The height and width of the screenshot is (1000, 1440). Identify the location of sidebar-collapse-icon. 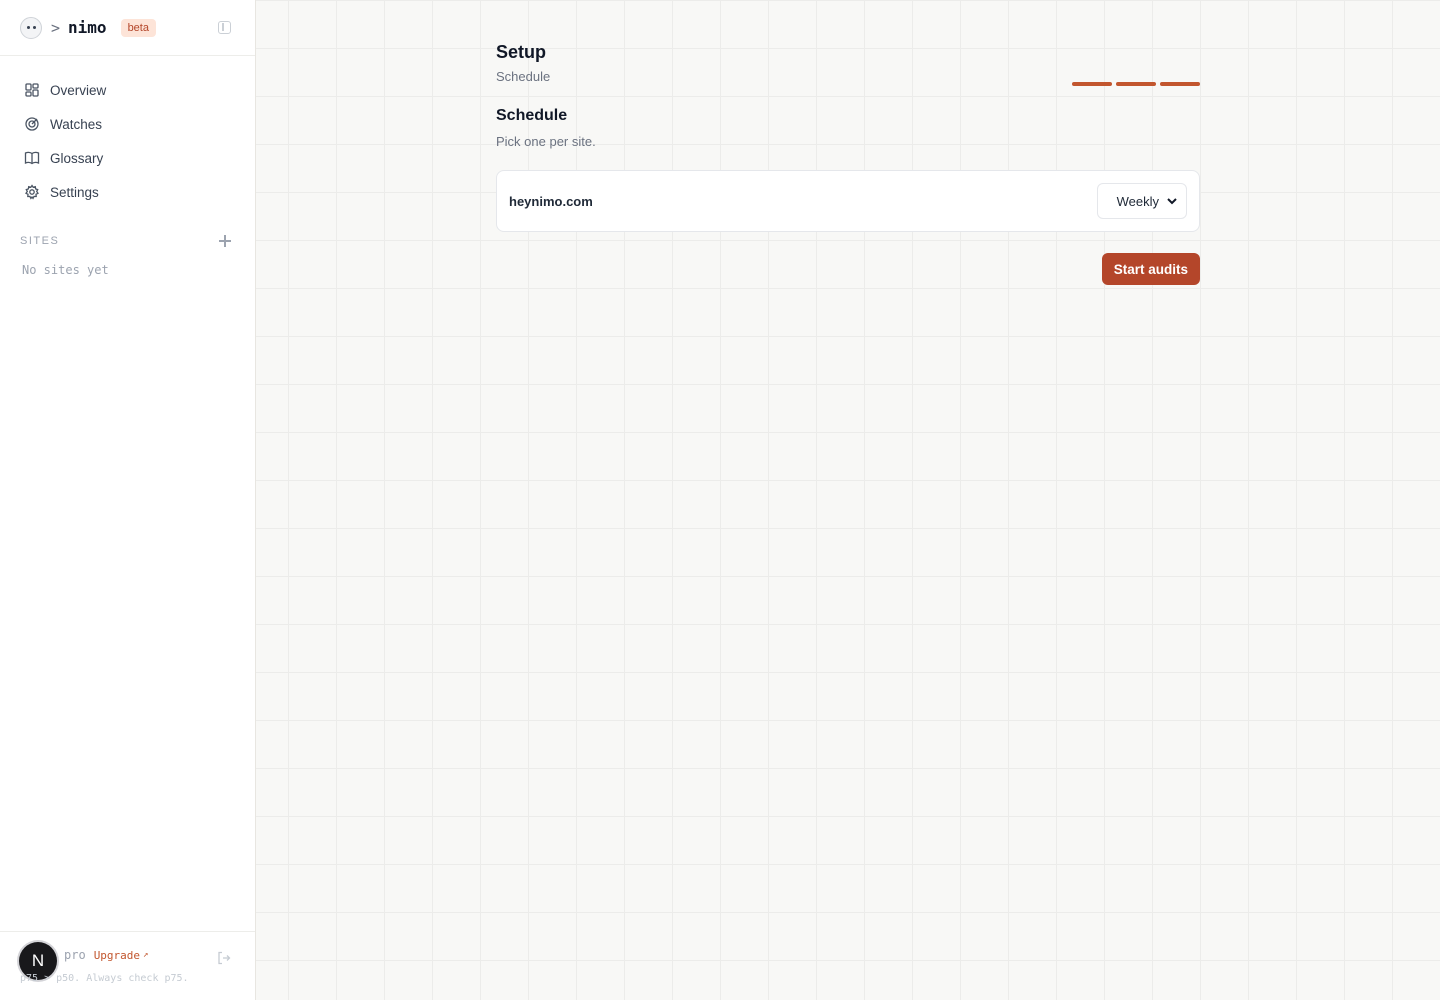
(224, 27).